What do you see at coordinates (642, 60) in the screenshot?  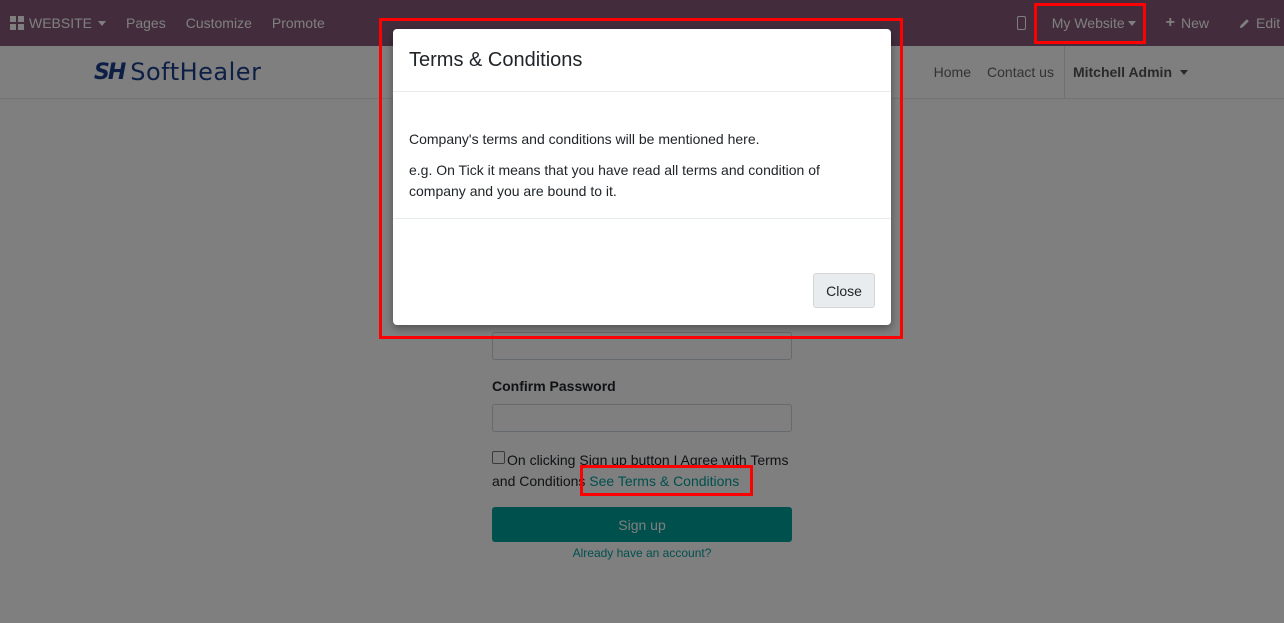 I see `modal-header: Terms & Conditions` at bounding box center [642, 60].